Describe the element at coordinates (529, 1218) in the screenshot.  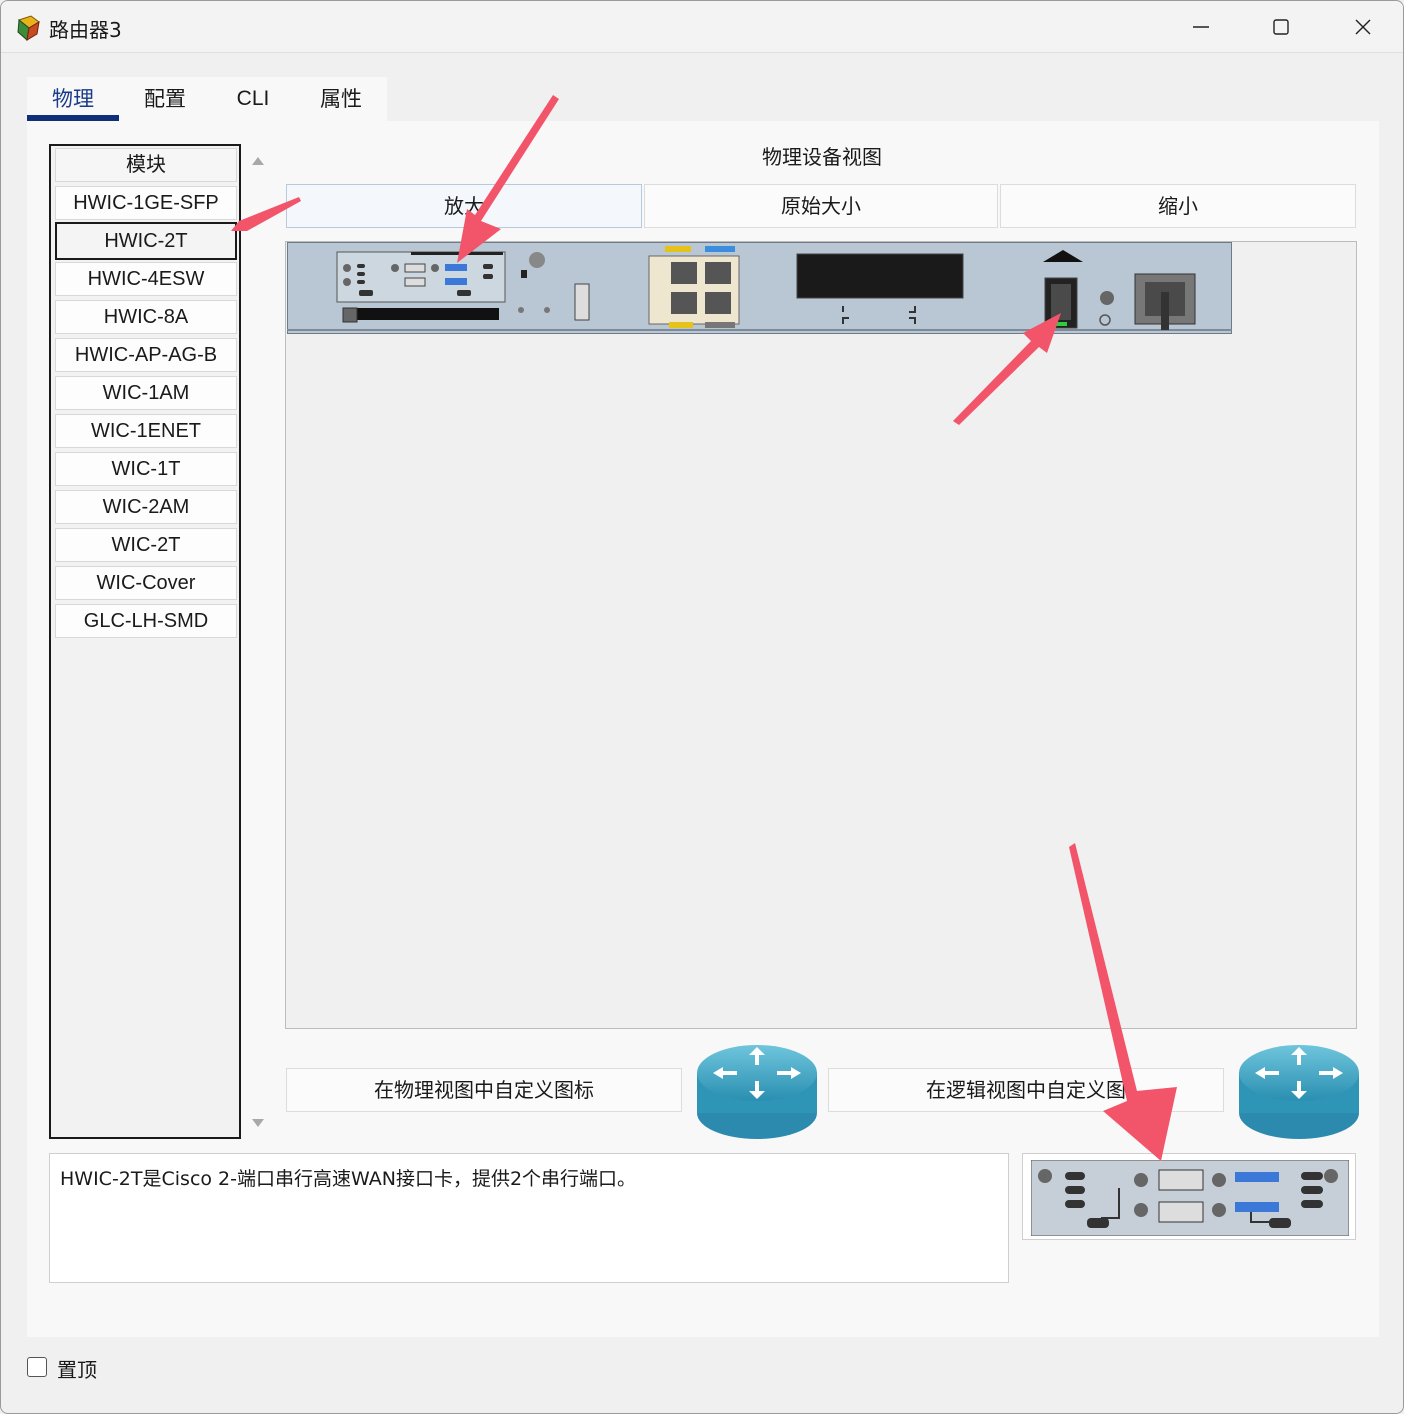
I see `module-description: HWIC-2T是Cisco 2-端口串行高速WAN接口卡，提供2个串行端口。` at that location.